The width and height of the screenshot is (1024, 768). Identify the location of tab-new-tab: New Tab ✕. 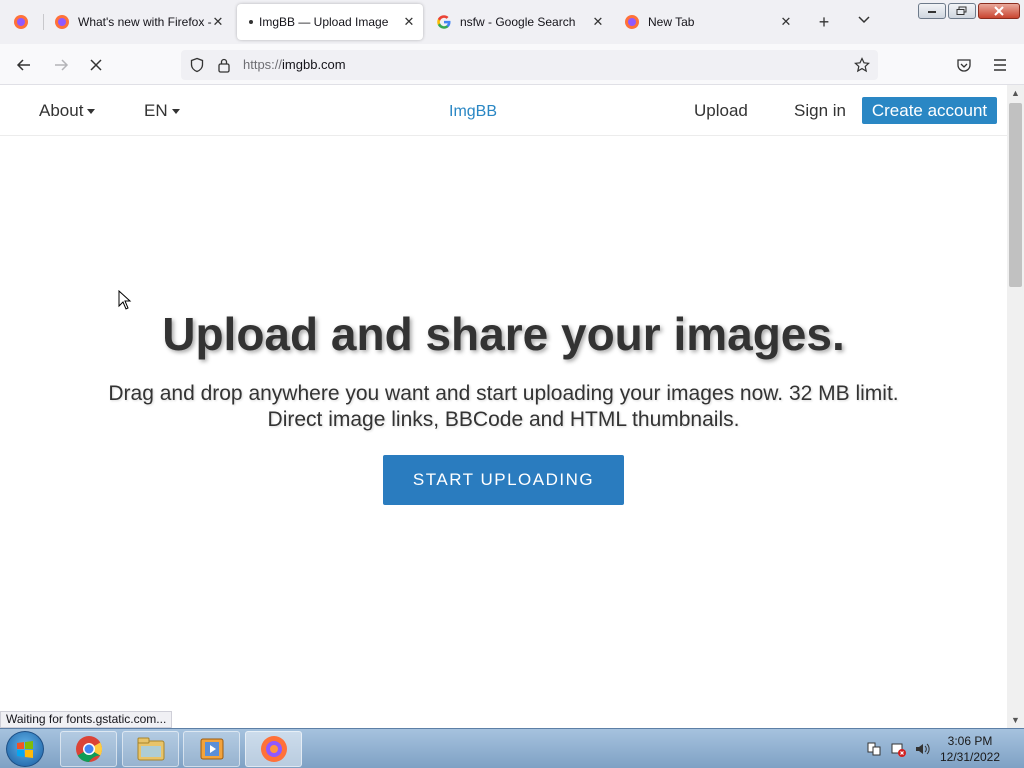
(707, 22).